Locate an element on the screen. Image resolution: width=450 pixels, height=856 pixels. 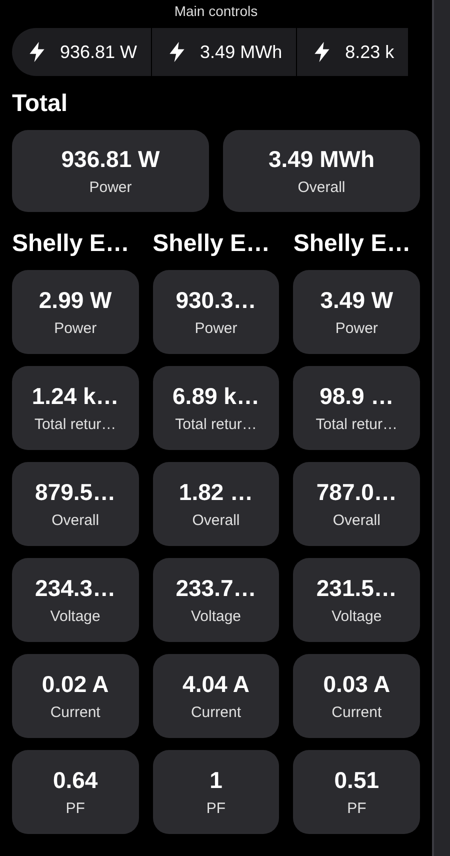
sensor-card: 0.64 PF is located at coordinates (75, 792).